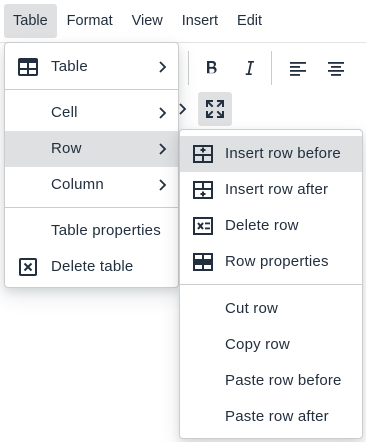 The height and width of the screenshot is (442, 366). What do you see at coordinates (277, 261) in the screenshot?
I see `menu-item-label: Row properties` at bounding box center [277, 261].